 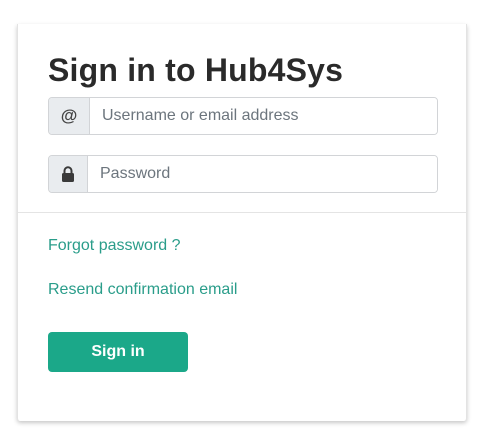 I want to click on password-input-group, so click(x=243, y=174).